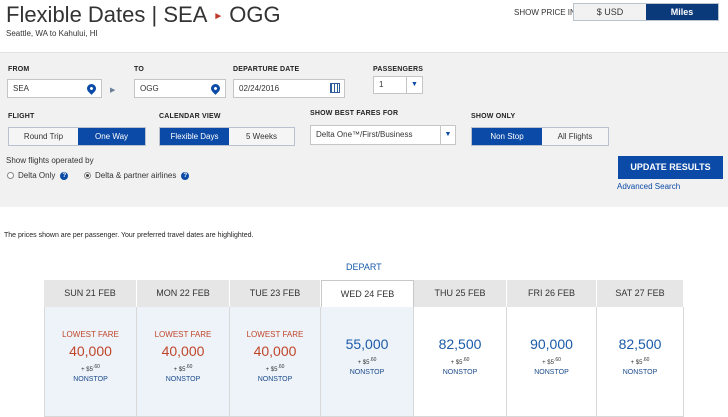 This screenshot has width=728, height=417. I want to click on update-results-button: UPDATE RESULTS, so click(670, 167).